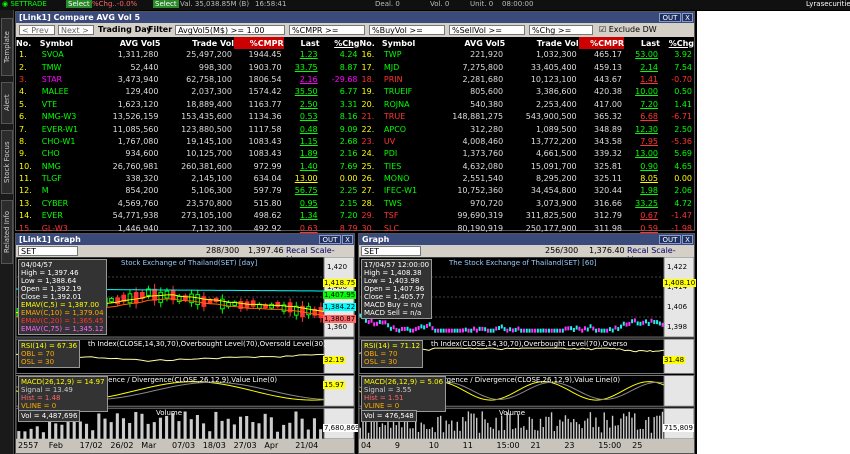 The width and height of the screenshot is (850, 454). I want to click on info-box-line: High = 1,397.46, so click(50, 273).